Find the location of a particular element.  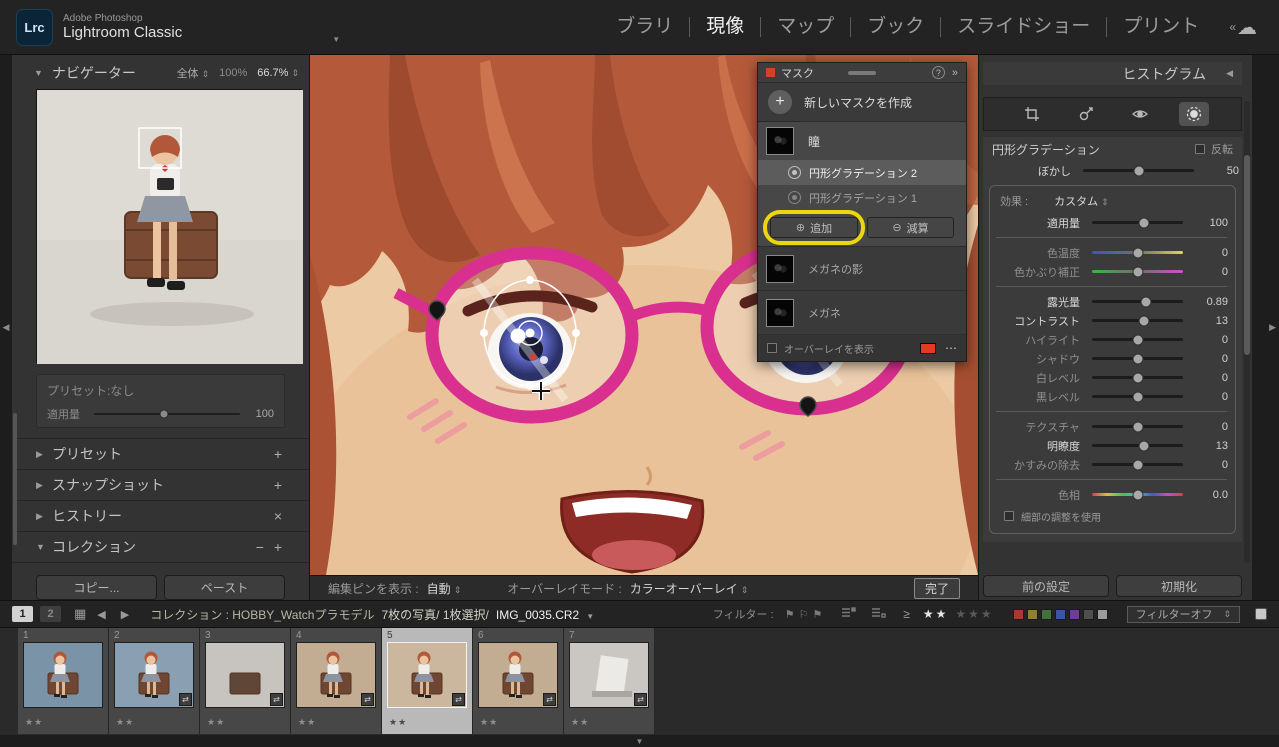

edited-filter-icon is located at coordinates (848, 614).